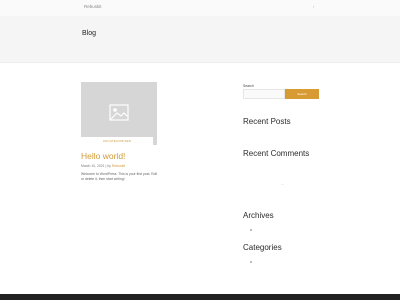 The image size is (400, 300). Describe the element at coordinates (103, 156) in the screenshot. I see `post-title: Hello world!` at that location.